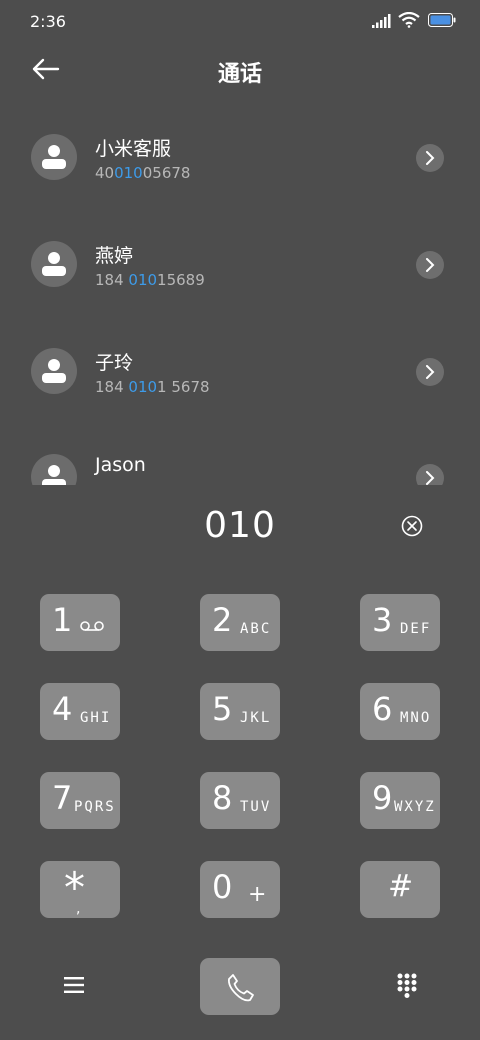 The height and width of the screenshot is (1040, 480). I want to click on status-bar: 2:36, so click(240, 21).